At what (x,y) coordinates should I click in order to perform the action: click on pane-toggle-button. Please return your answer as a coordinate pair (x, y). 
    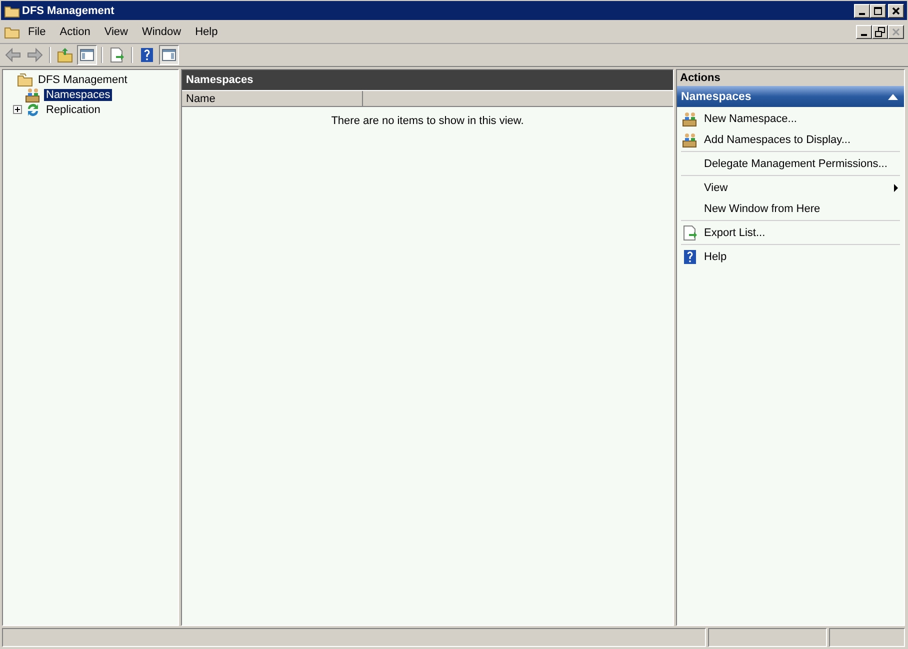
    Looking at the image, I should click on (87, 55).